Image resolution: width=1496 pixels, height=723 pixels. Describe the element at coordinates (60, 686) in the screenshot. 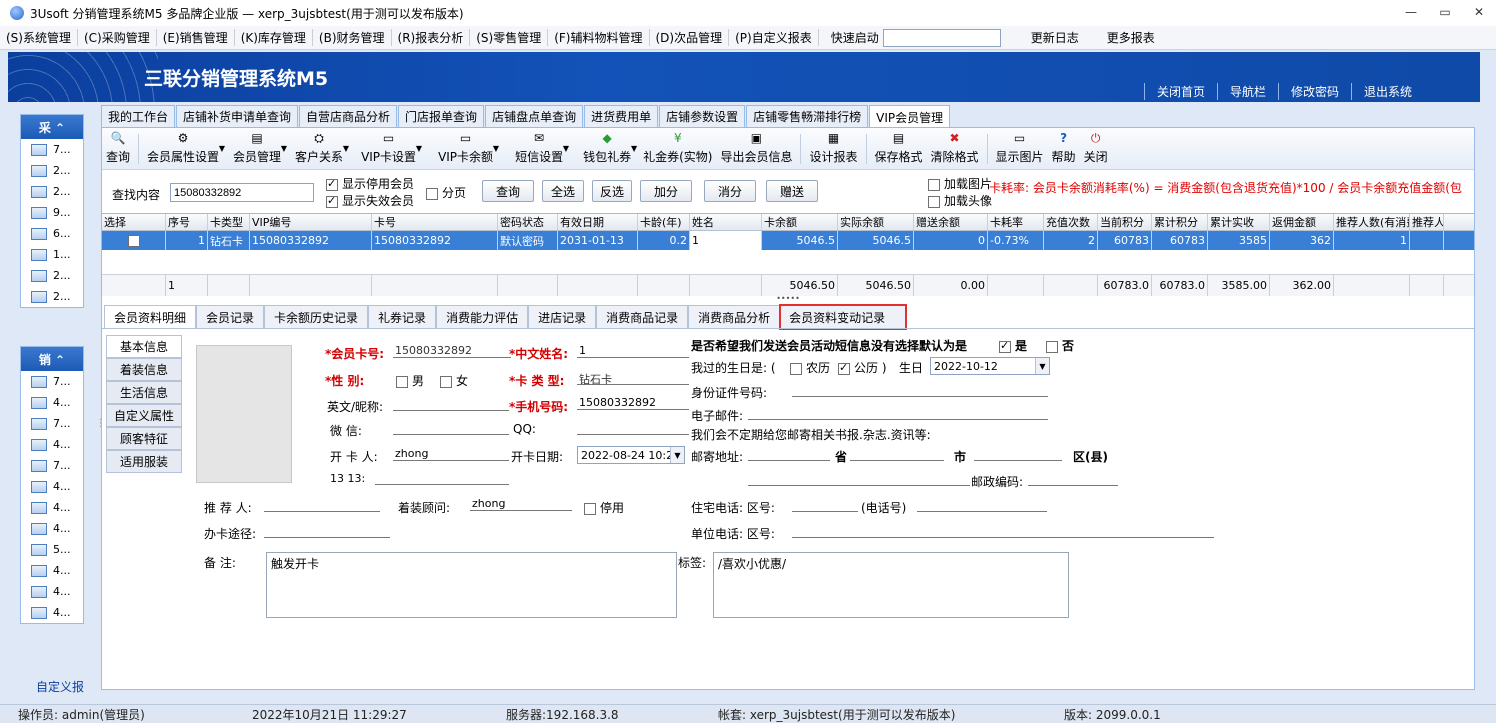

I see `custom-report-link: 自定义报` at that location.